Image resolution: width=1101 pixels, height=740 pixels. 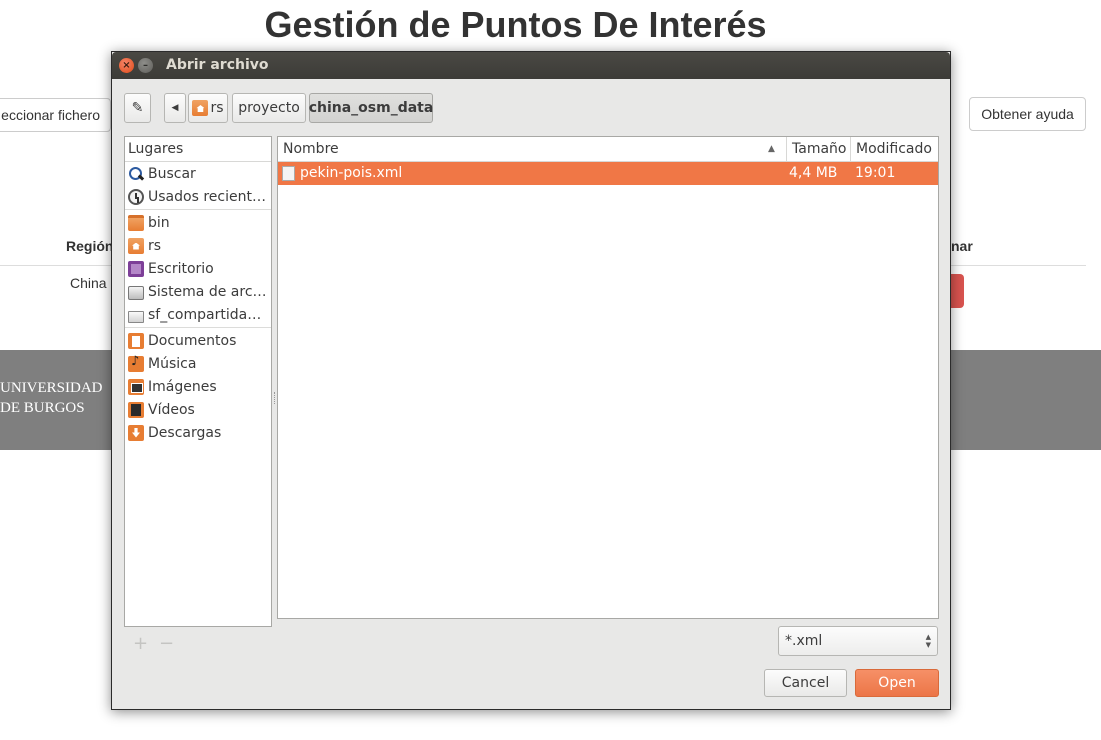 I want to click on filter-value: *.xml, so click(x=804, y=641).